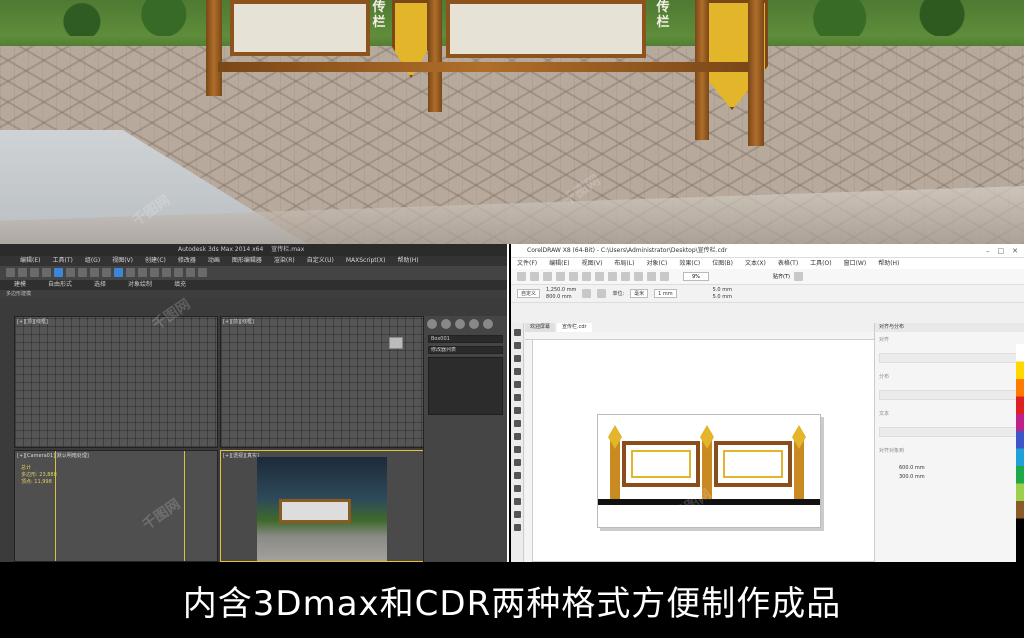 The image size is (1024, 638). What do you see at coordinates (722, 263) in the screenshot?
I see `cdr-menu-item: 位图(B)` at bounding box center [722, 263].